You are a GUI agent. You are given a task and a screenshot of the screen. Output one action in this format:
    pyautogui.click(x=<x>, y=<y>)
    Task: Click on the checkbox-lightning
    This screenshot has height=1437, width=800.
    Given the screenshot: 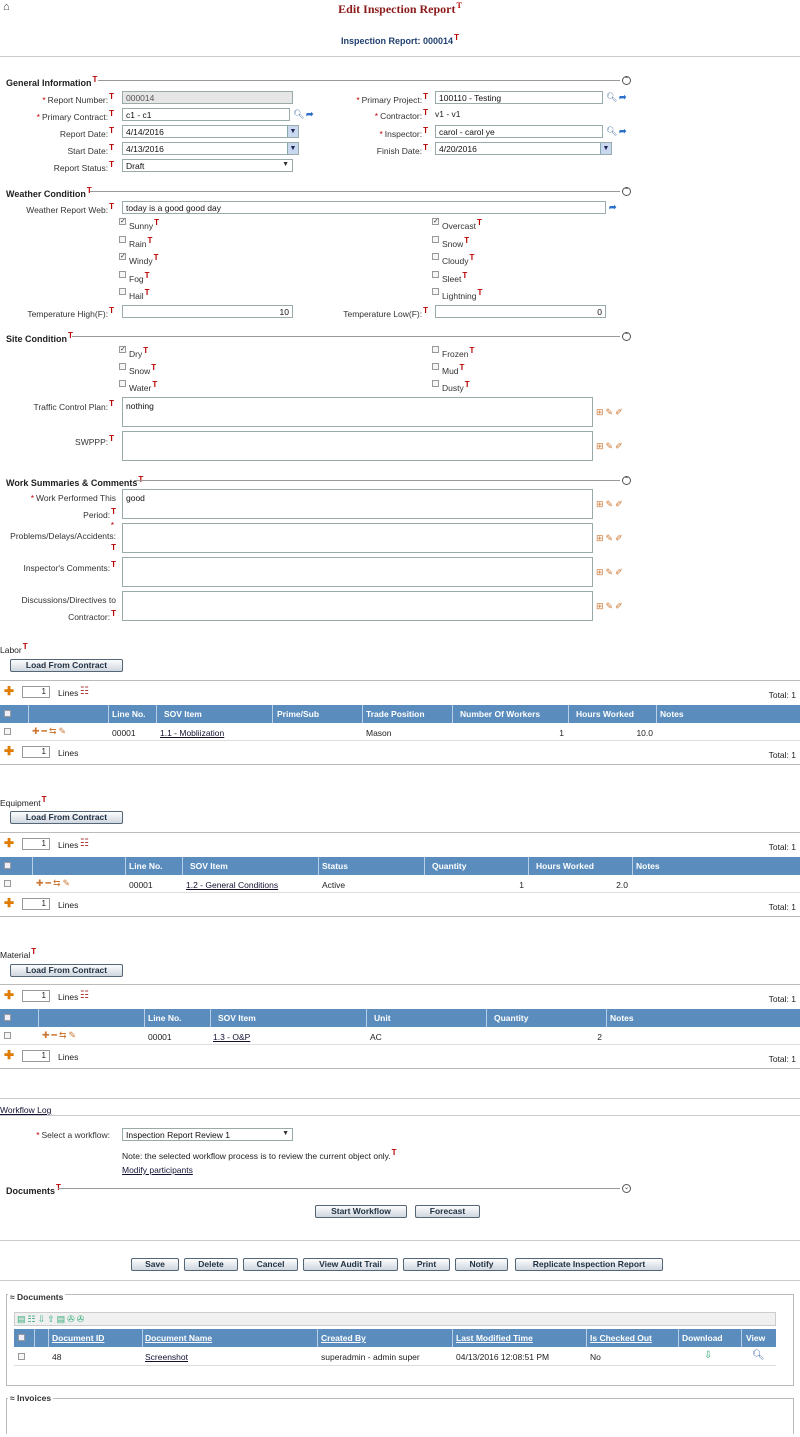 What is the action you would take?
    pyautogui.click(x=435, y=291)
    